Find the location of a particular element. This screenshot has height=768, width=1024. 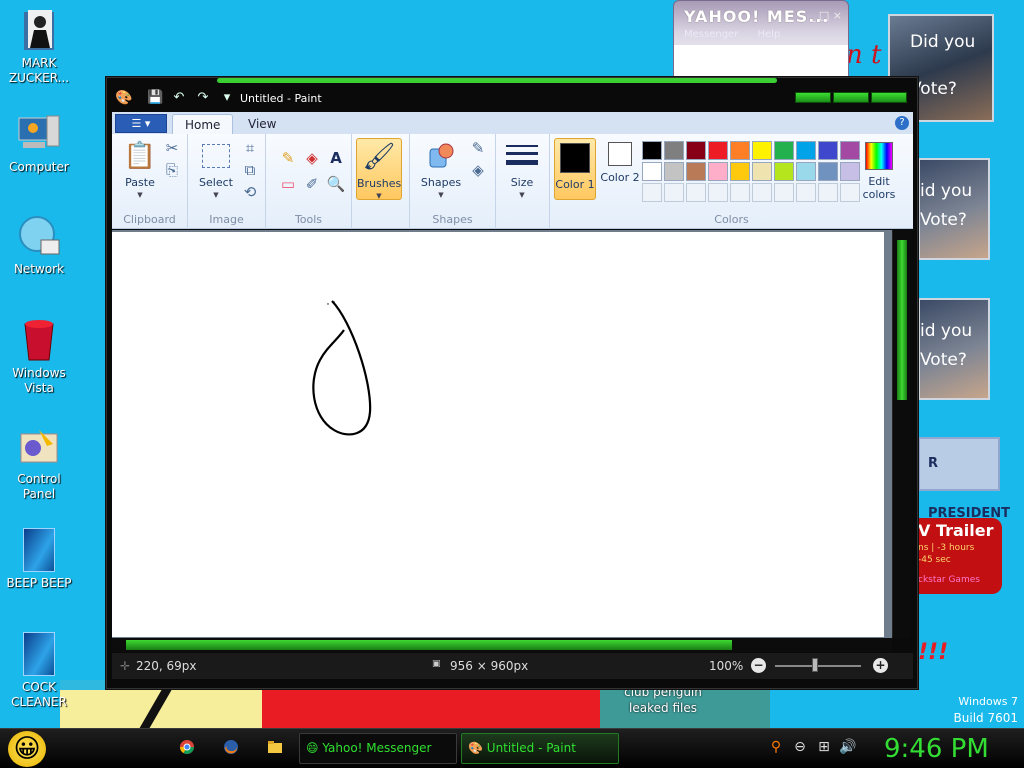

cut-icon: ✂ is located at coordinates (172, 148).